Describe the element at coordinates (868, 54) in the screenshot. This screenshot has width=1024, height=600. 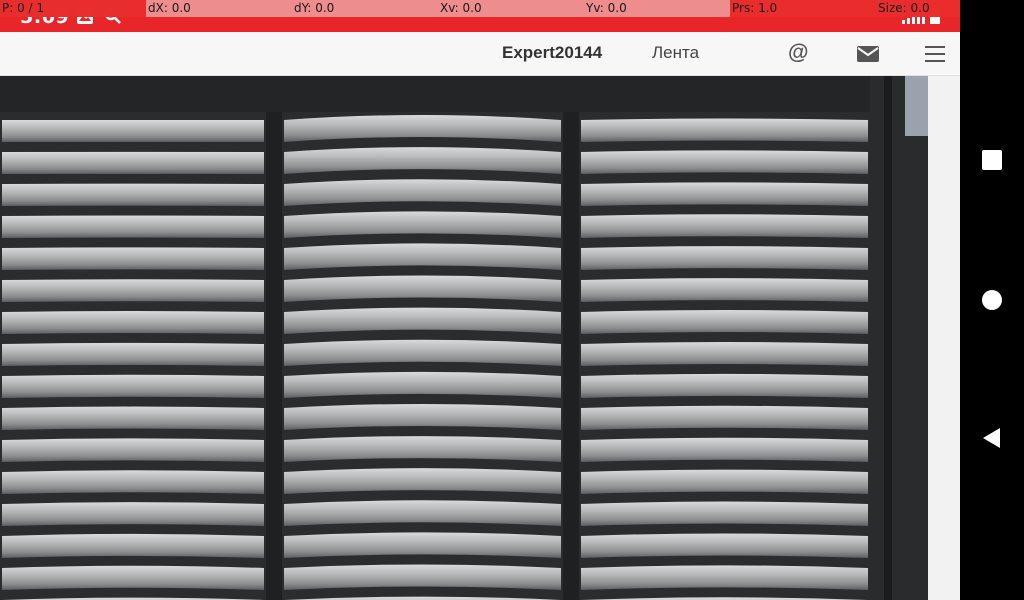
I see `mail-icon` at that location.